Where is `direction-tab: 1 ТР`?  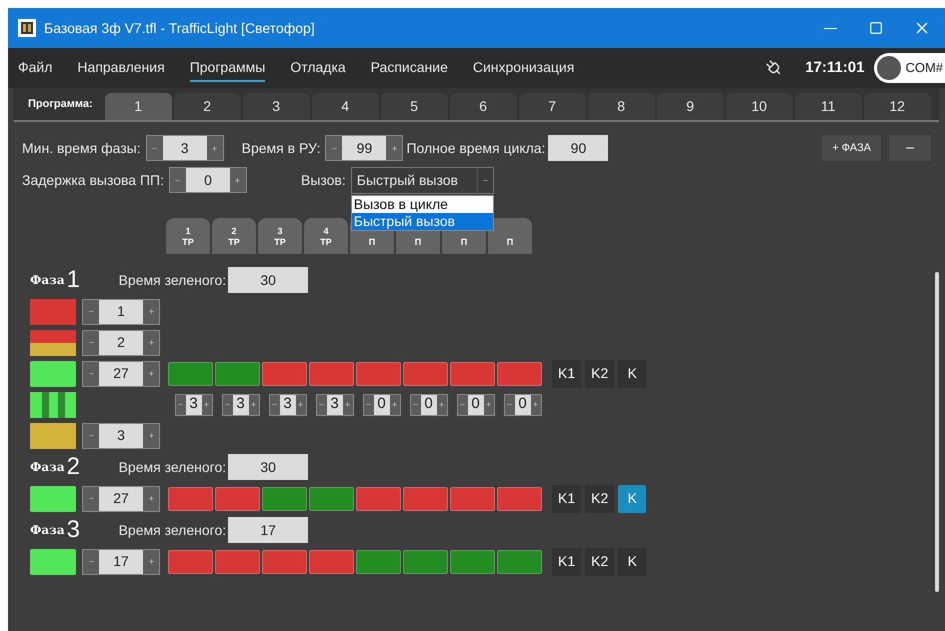
direction-tab: 1 ТР is located at coordinates (188, 236).